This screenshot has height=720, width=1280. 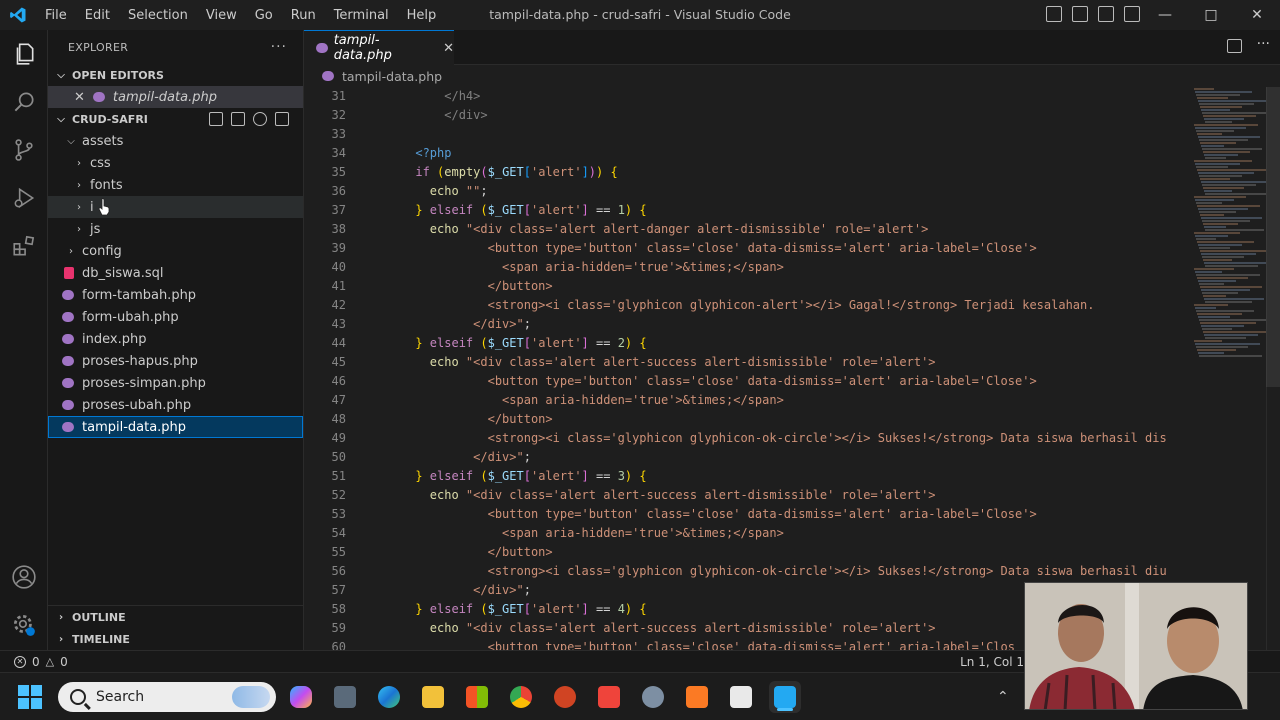 What do you see at coordinates (1132, 14) in the screenshot?
I see `customize-layout-icon` at bounding box center [1132, 14].